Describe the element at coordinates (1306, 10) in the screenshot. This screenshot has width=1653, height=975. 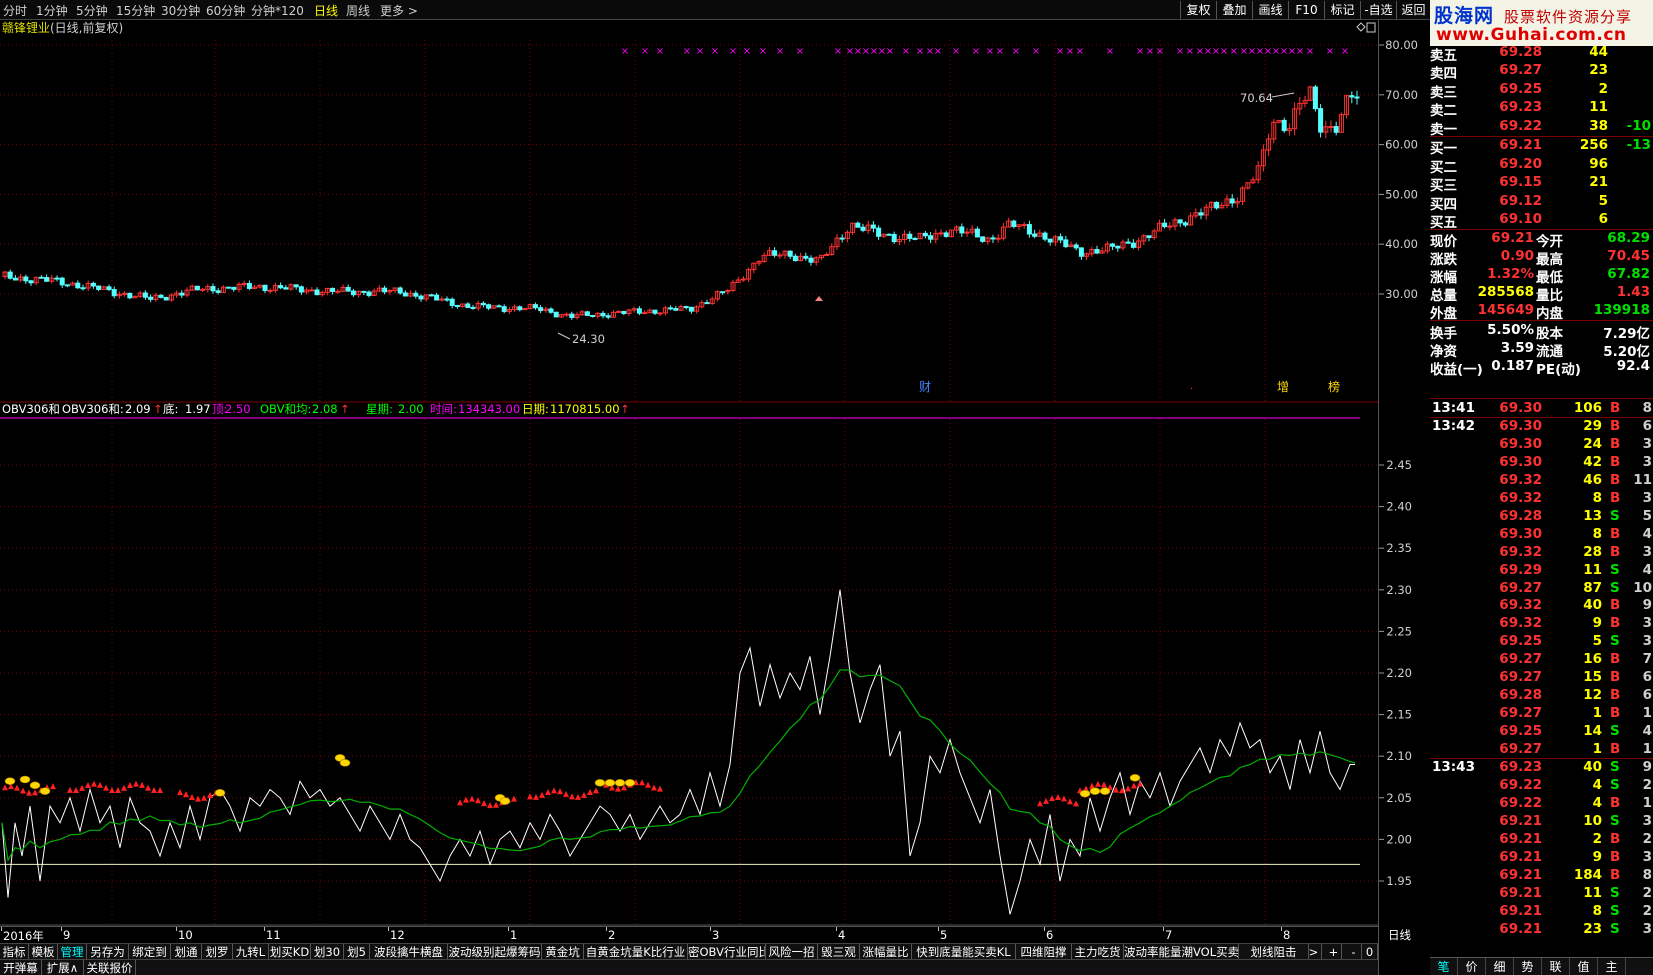
I see `f10-button: F10` at that location.